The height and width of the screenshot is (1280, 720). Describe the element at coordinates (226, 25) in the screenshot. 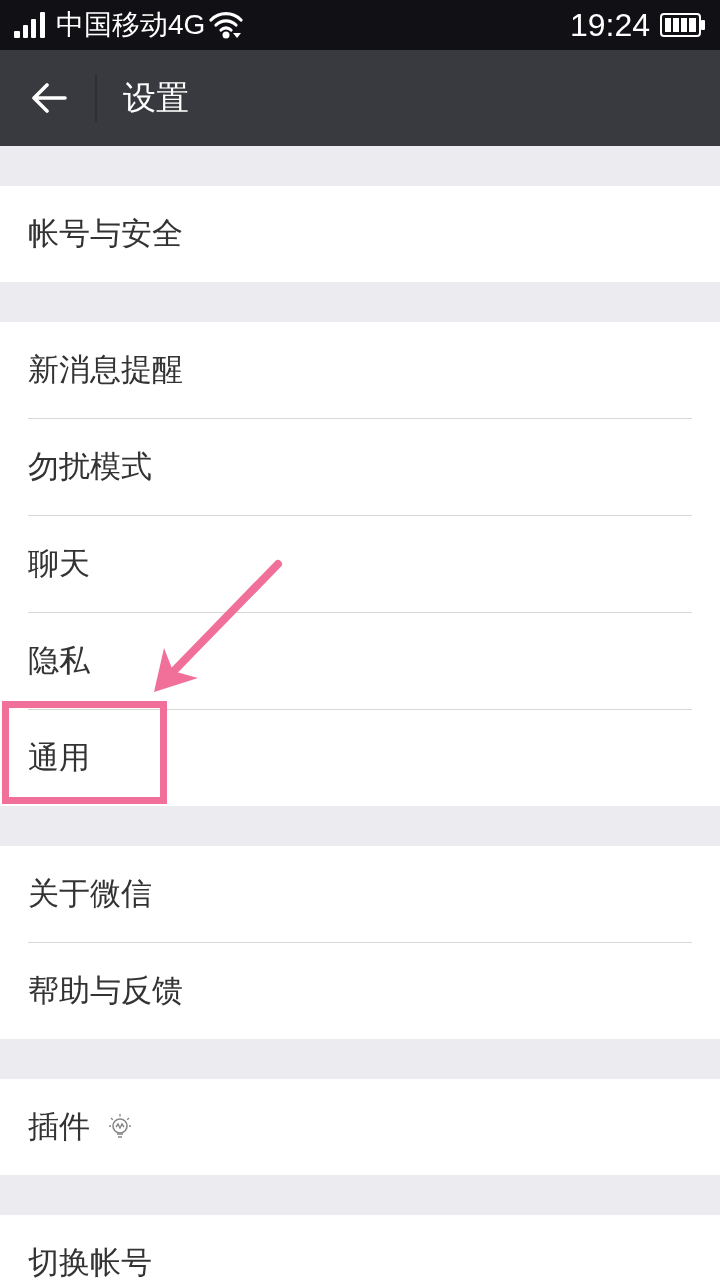

I see `wifi-icon` at that location.